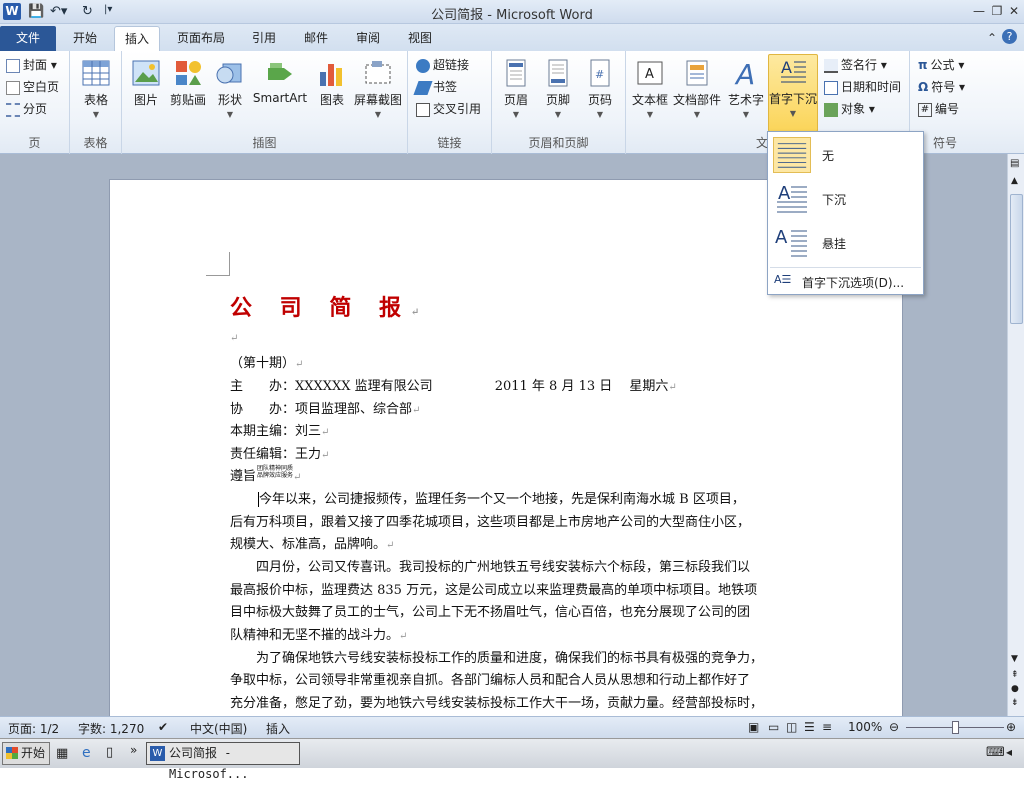 The width and height of the screenshot is (1024, 785). What do you see at coordinates (792, 198) in the screenshot?
I see `drop-cap-dropped-icon: A` at bounding box center [792, 198].